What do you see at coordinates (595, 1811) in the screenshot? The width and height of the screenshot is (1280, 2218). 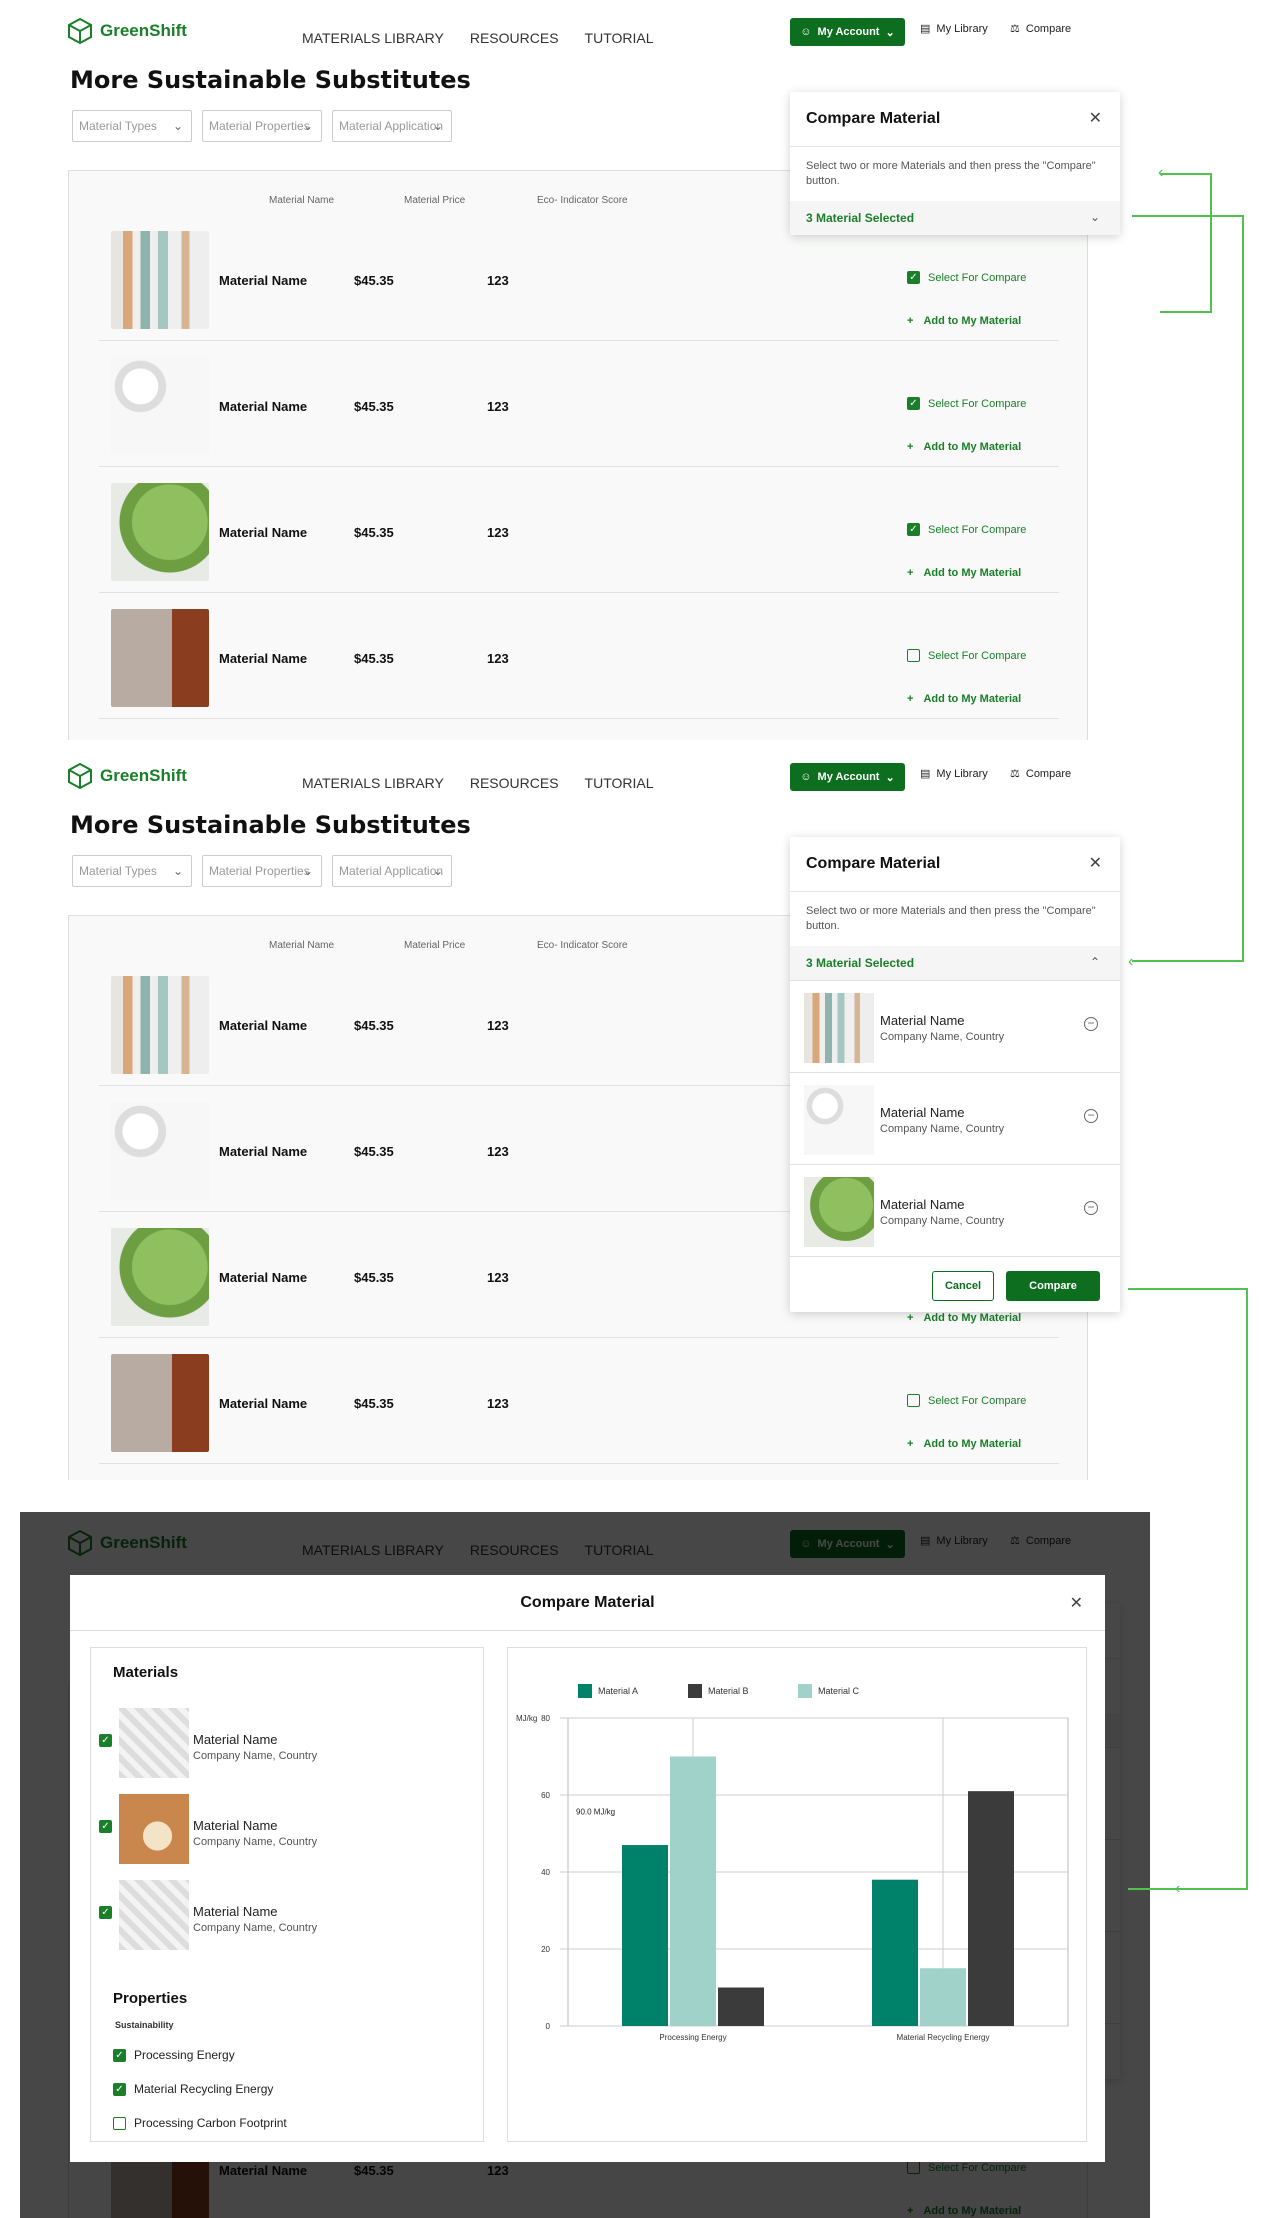 I see `chart-annotation: 90.0 MJ/kg` at bounding box center [595, 1811].